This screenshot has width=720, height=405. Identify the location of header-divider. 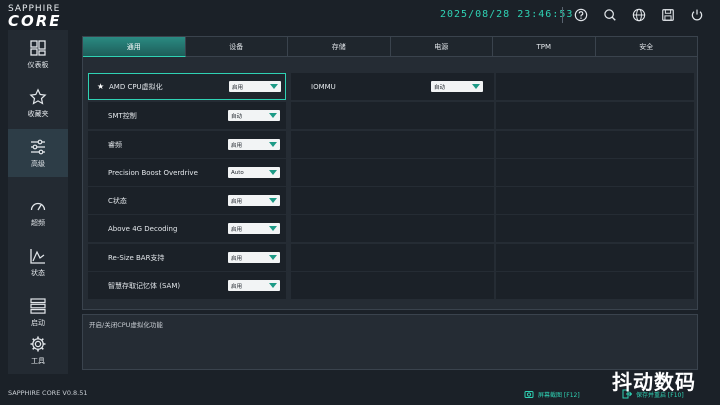
(562, 15).